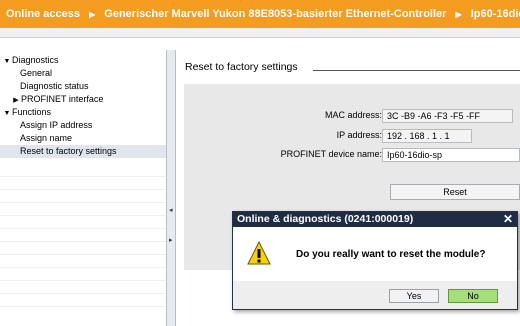 This screenshot has height=326, width=520. Describe the element at coordinates (171, 188) in the screenshot. I see `panel-splitter: ◂ ▸` at that location.